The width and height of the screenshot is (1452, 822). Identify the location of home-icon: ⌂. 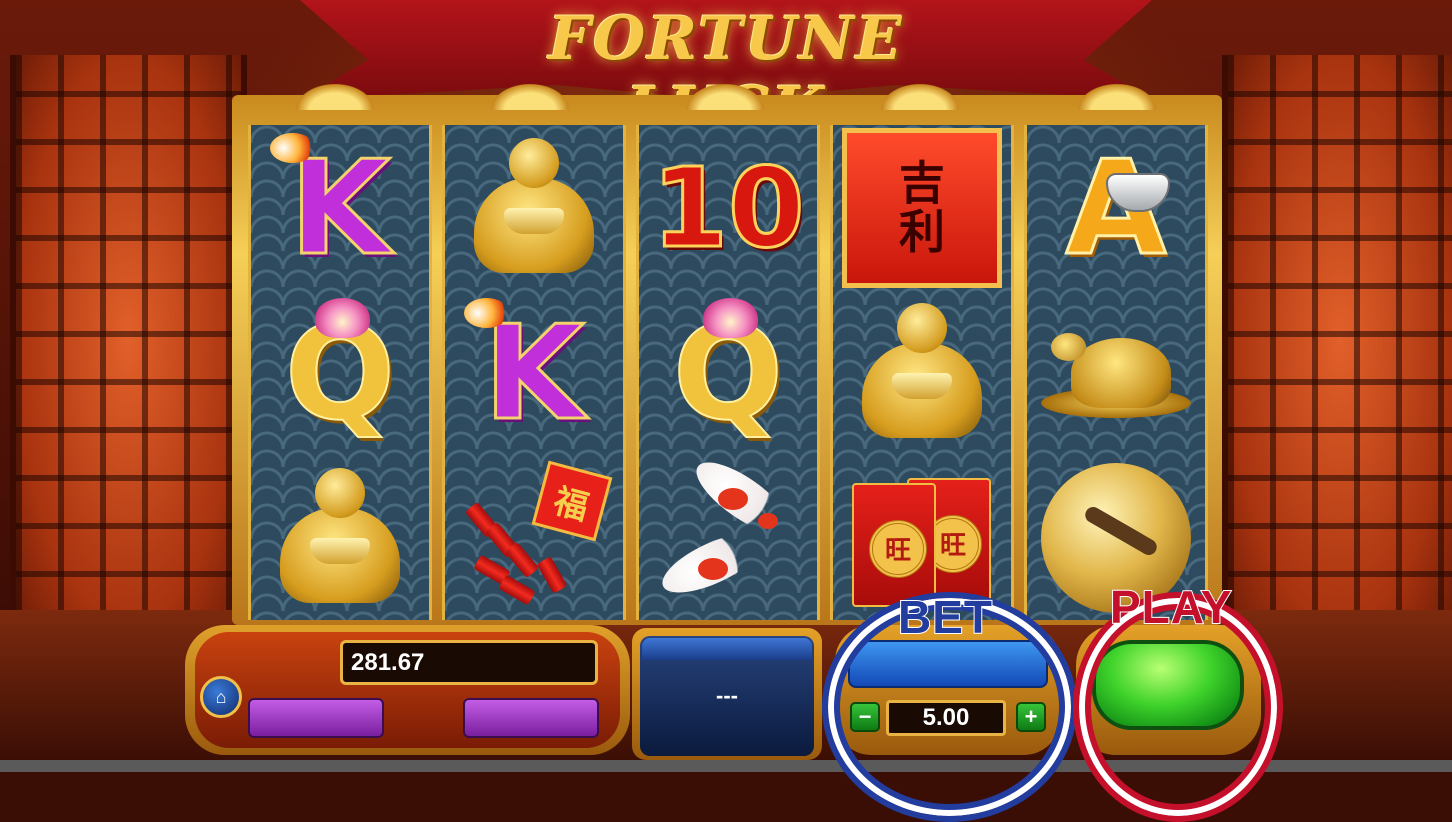
(221, 696).